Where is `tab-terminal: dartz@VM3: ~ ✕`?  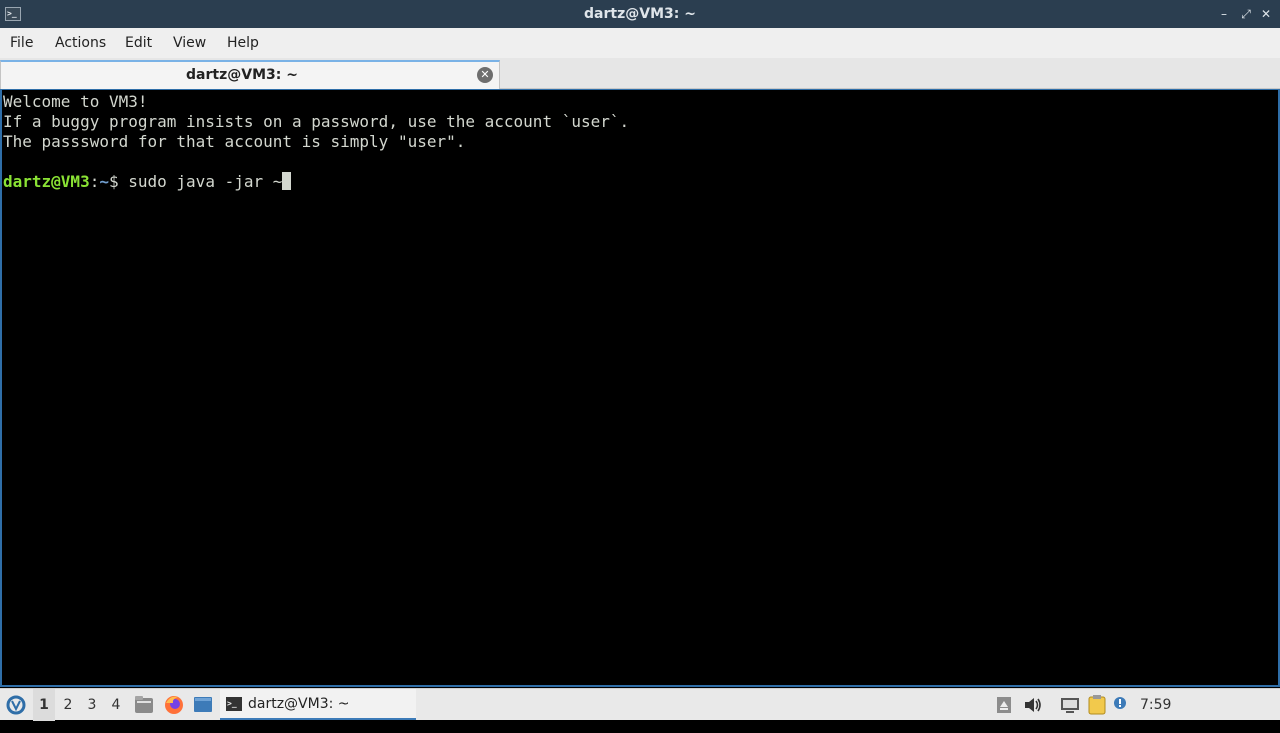 tab-terminal: dartz@VM3: ~ ✕ is located at coordinates (250, 74).